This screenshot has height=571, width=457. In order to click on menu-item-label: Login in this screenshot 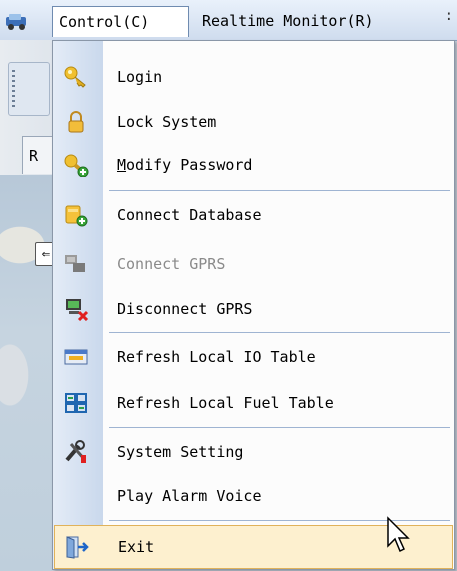, I will do `click(140, 77)`.